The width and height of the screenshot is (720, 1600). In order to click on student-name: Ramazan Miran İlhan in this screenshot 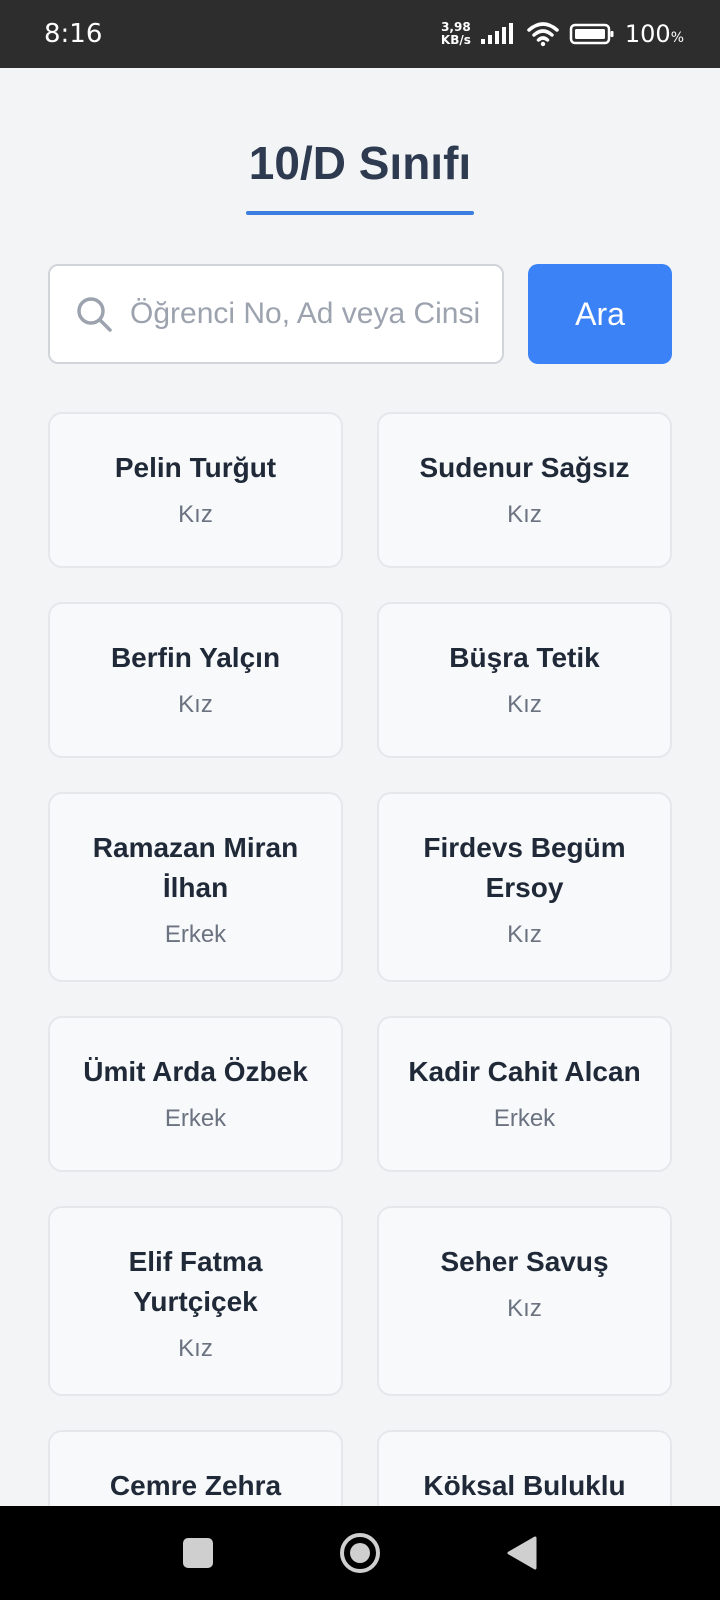, I will do `click(195, 867)`.